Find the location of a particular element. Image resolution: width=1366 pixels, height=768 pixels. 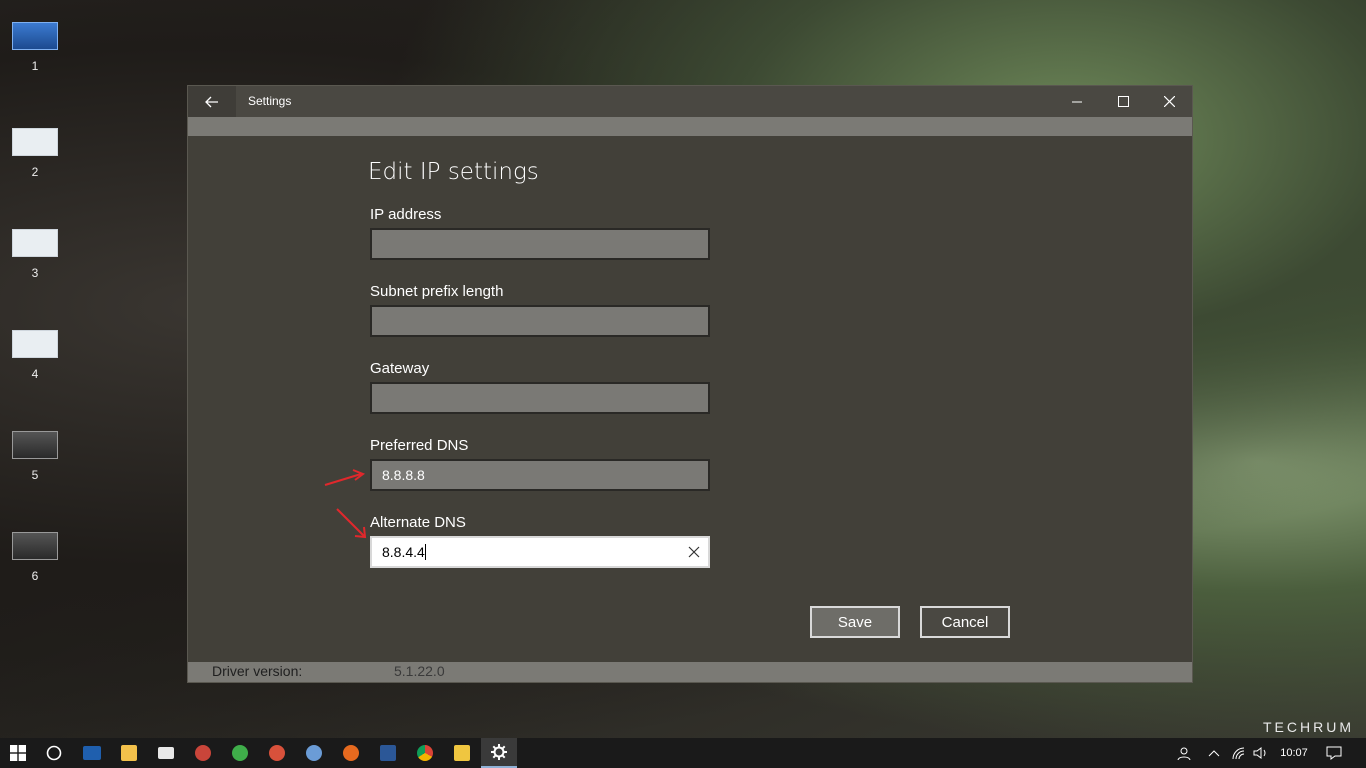

media-player-icon is located at coordinates (462, 753).